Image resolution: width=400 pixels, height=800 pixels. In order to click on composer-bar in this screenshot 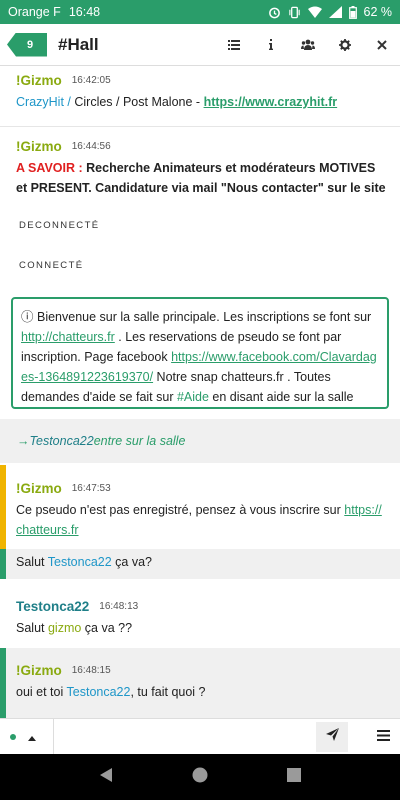, I will do `click(200, 736)`.